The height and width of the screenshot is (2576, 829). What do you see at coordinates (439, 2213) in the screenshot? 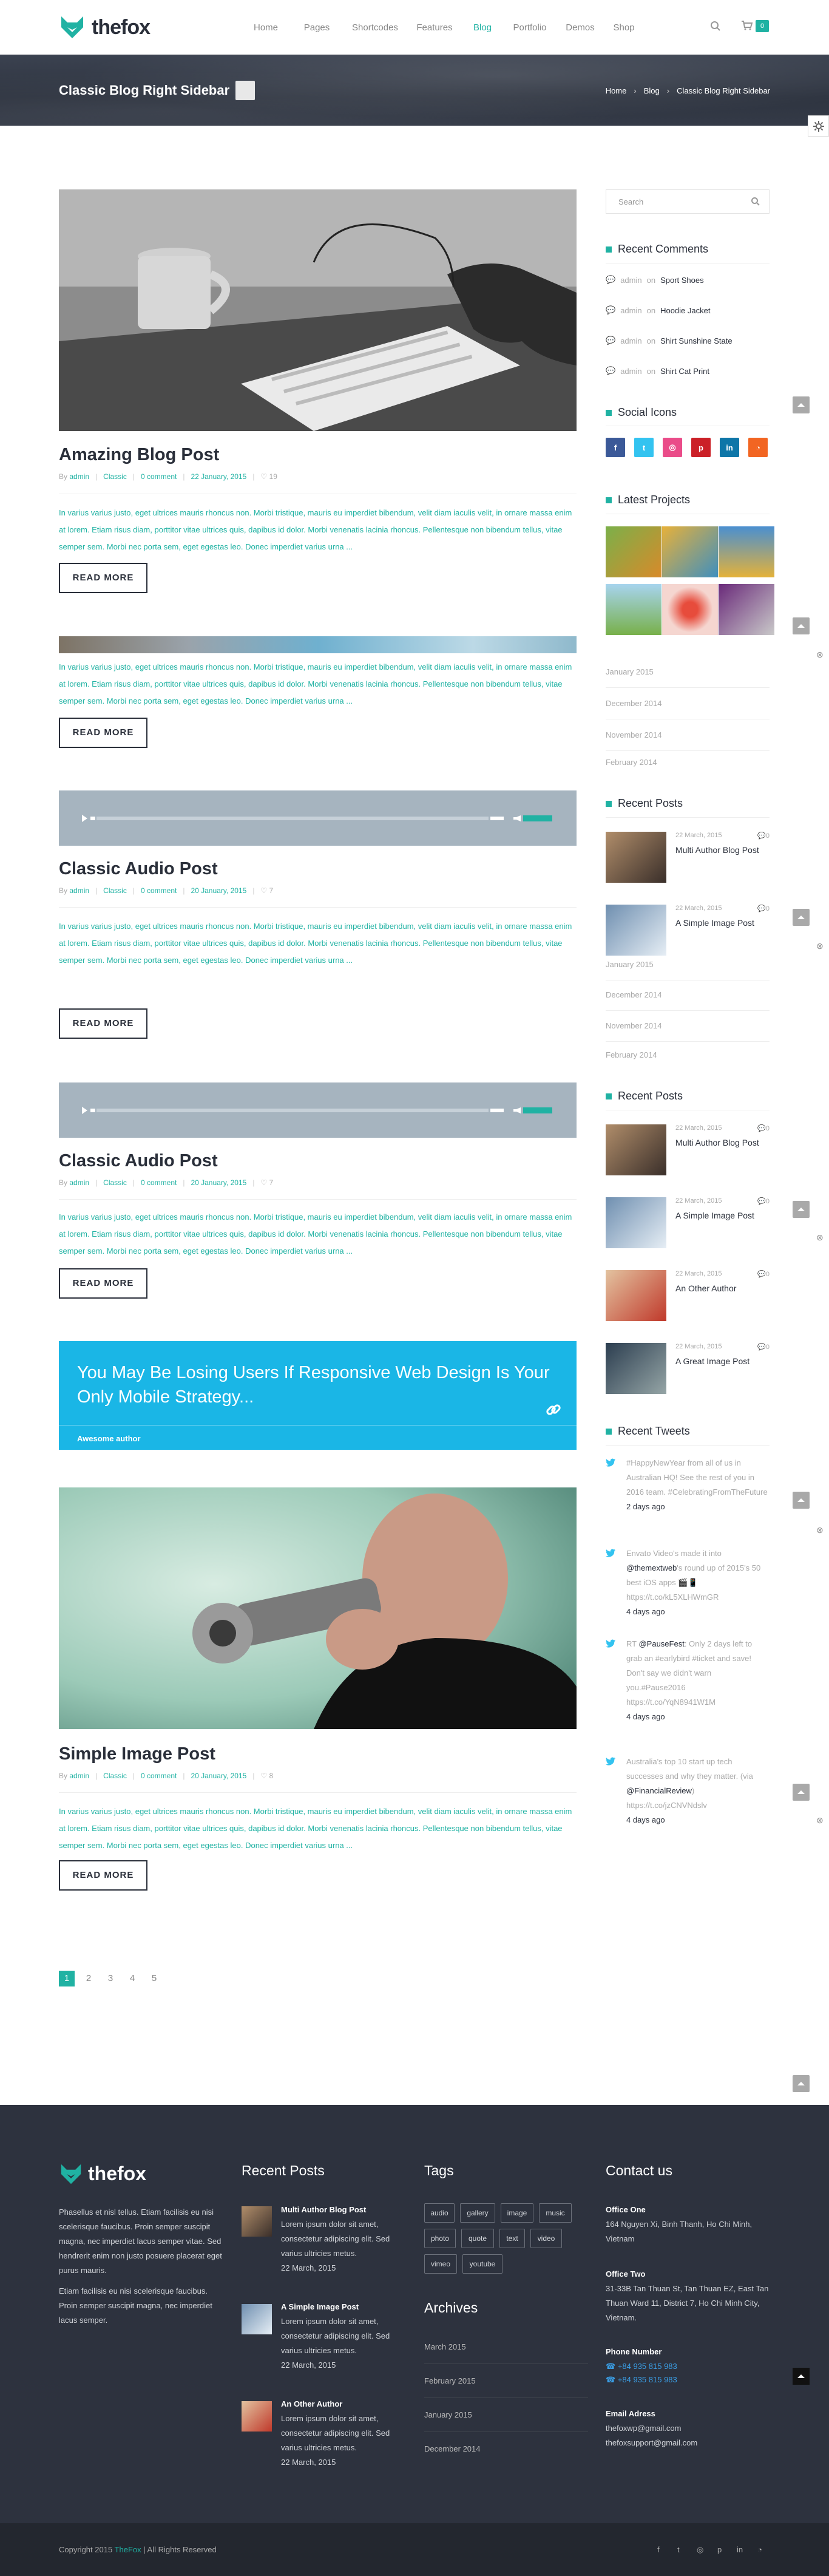
I see `tag-audio: audio` at bounding box center [439, 2213].